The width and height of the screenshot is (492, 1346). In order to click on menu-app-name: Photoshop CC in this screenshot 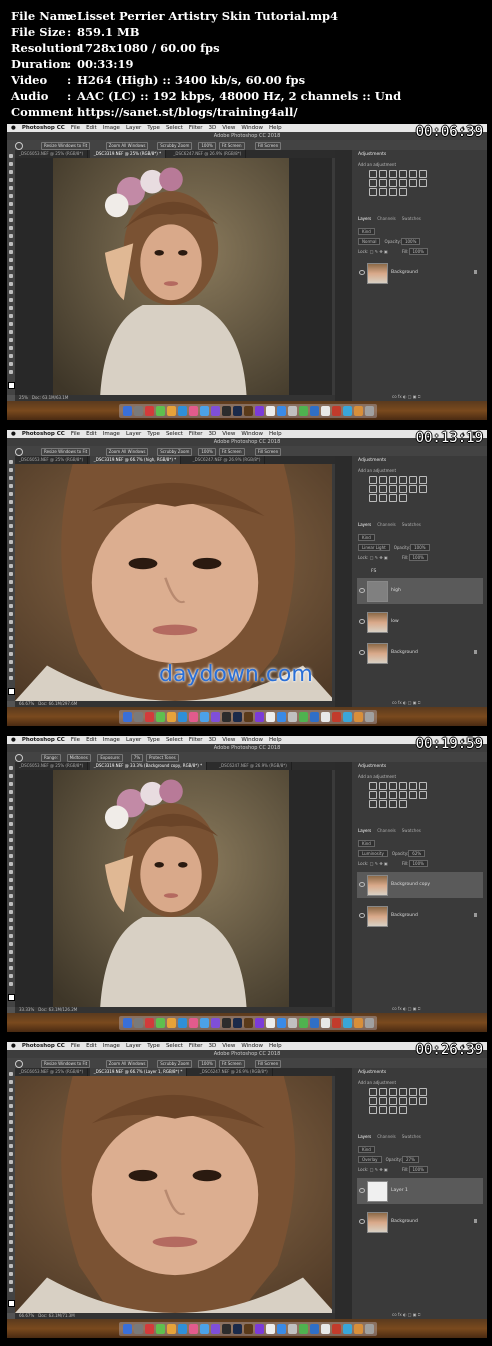, I will do `click(43, 128)`.